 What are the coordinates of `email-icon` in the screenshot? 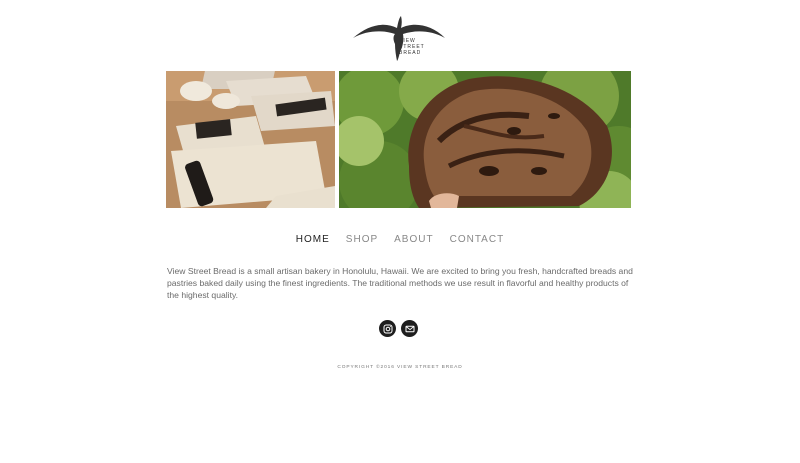 It's located at (409, 328).